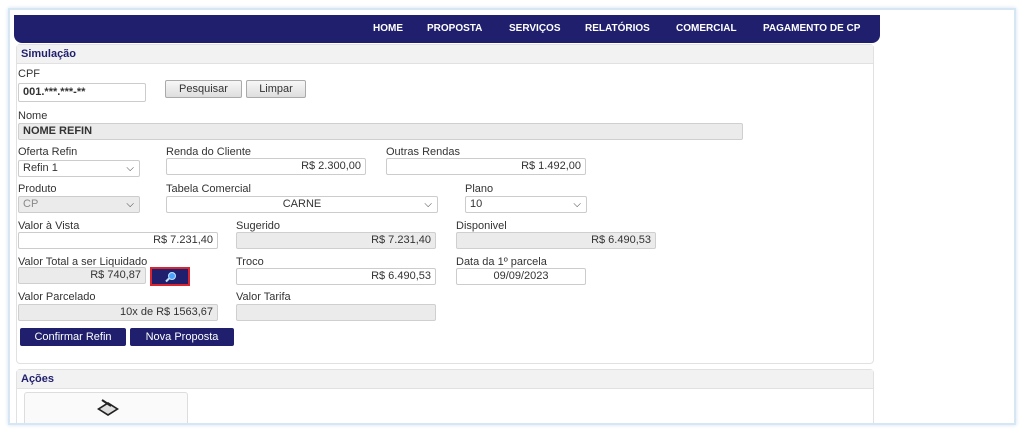 The image size is (1024, 433). Describe the element at coordinates (336, 312) in the screenshot. I see `valor-tarifa-field` at that location.